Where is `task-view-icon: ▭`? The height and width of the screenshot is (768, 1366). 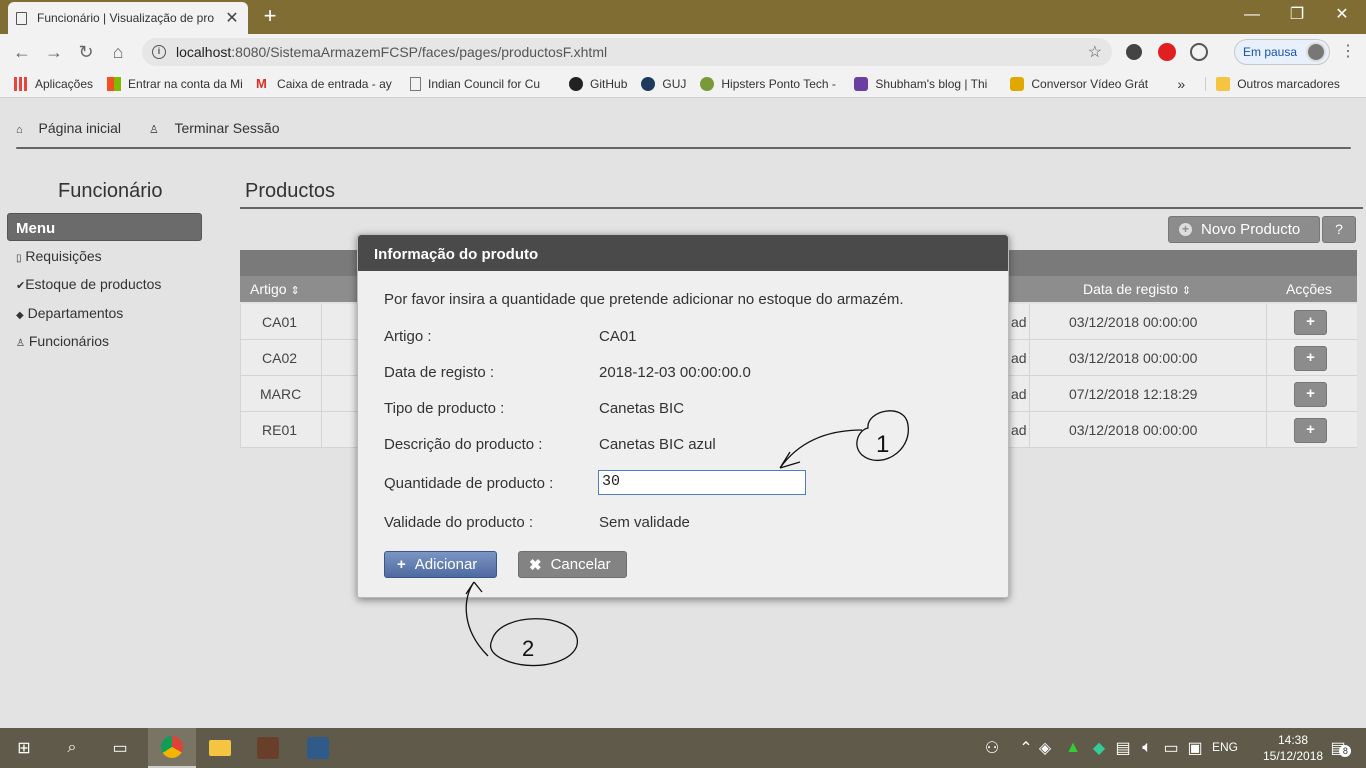 task-view-icon: ▭ is located at coordinates (120, 748).